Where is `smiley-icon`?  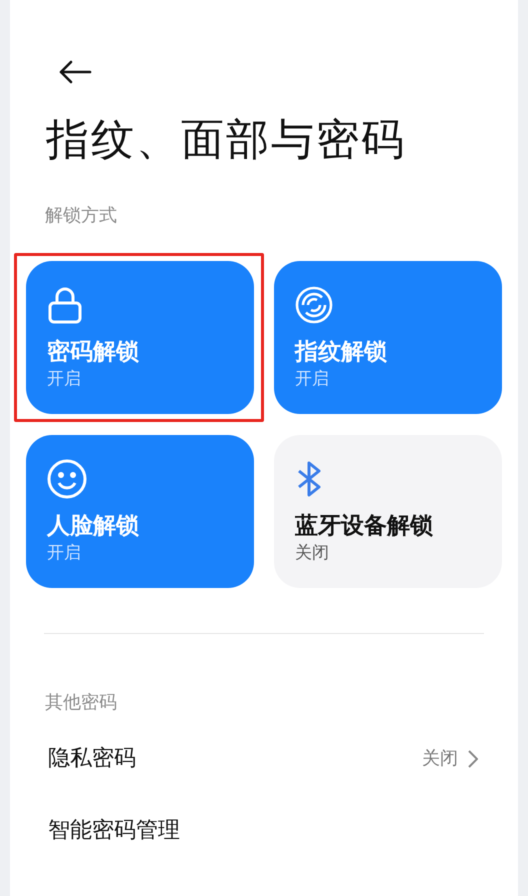
smiley-icon is located at coordinates (67, 479).